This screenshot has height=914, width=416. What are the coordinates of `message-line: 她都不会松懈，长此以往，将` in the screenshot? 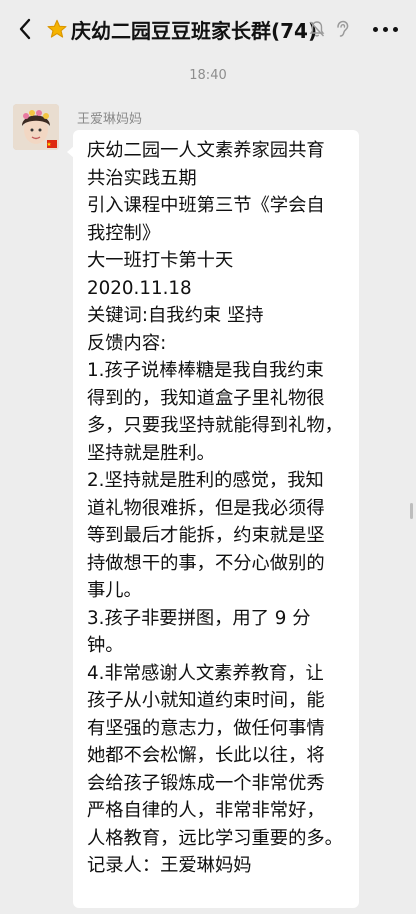 It's located at (206, 755).